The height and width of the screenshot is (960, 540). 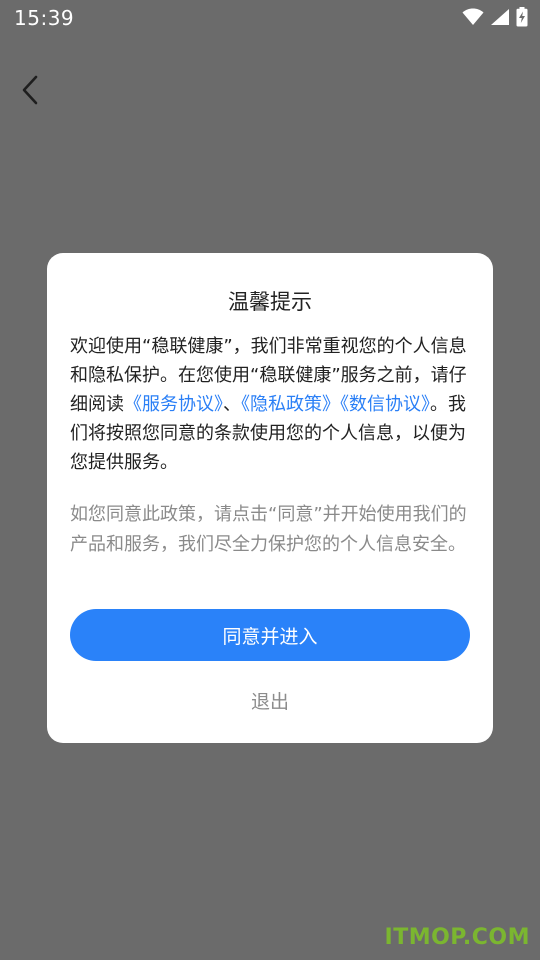 I want to click on service-agreement-link: 《服务协议》, so click(x=173, y=404).